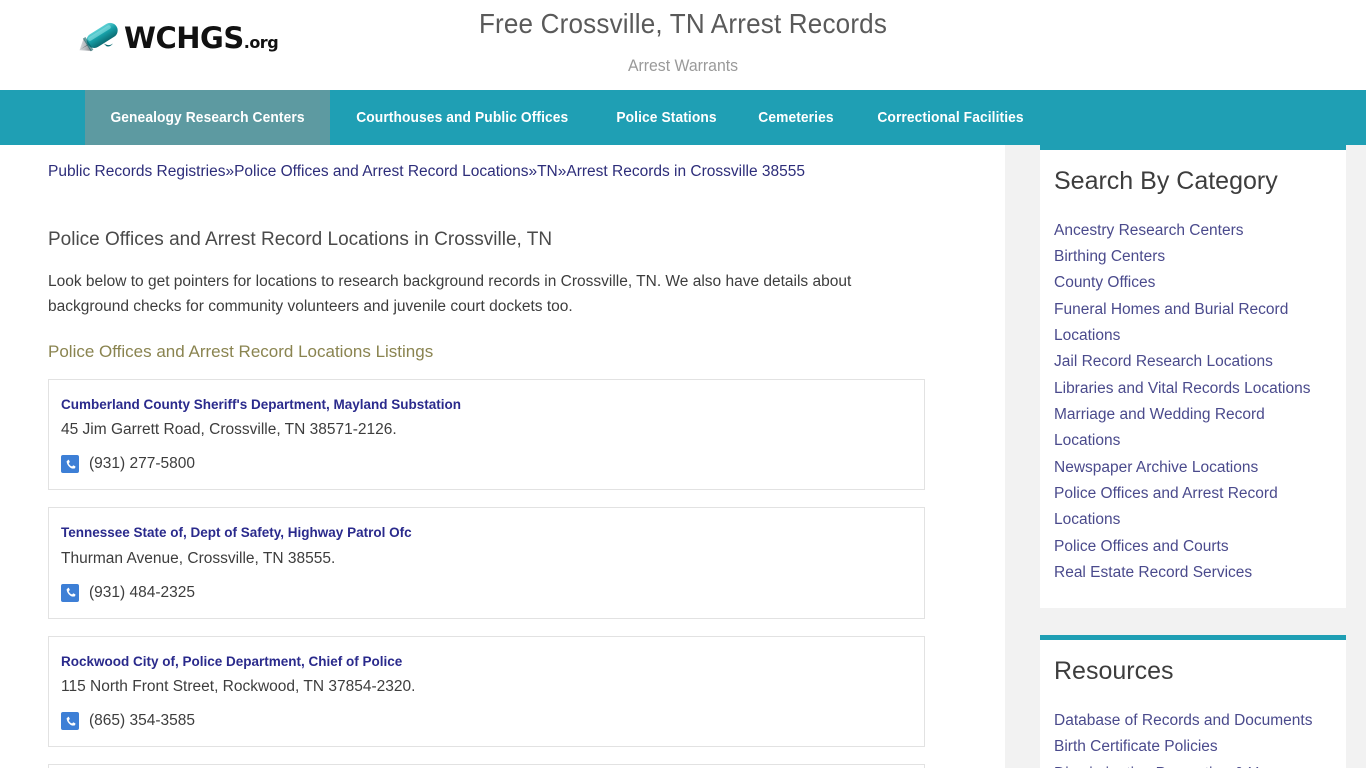  What do you see at coordinates (1193, 747) in the screenshot?
I see `sidebar-link: Birth Certificate Policies` at bounding box center [1193, 747].